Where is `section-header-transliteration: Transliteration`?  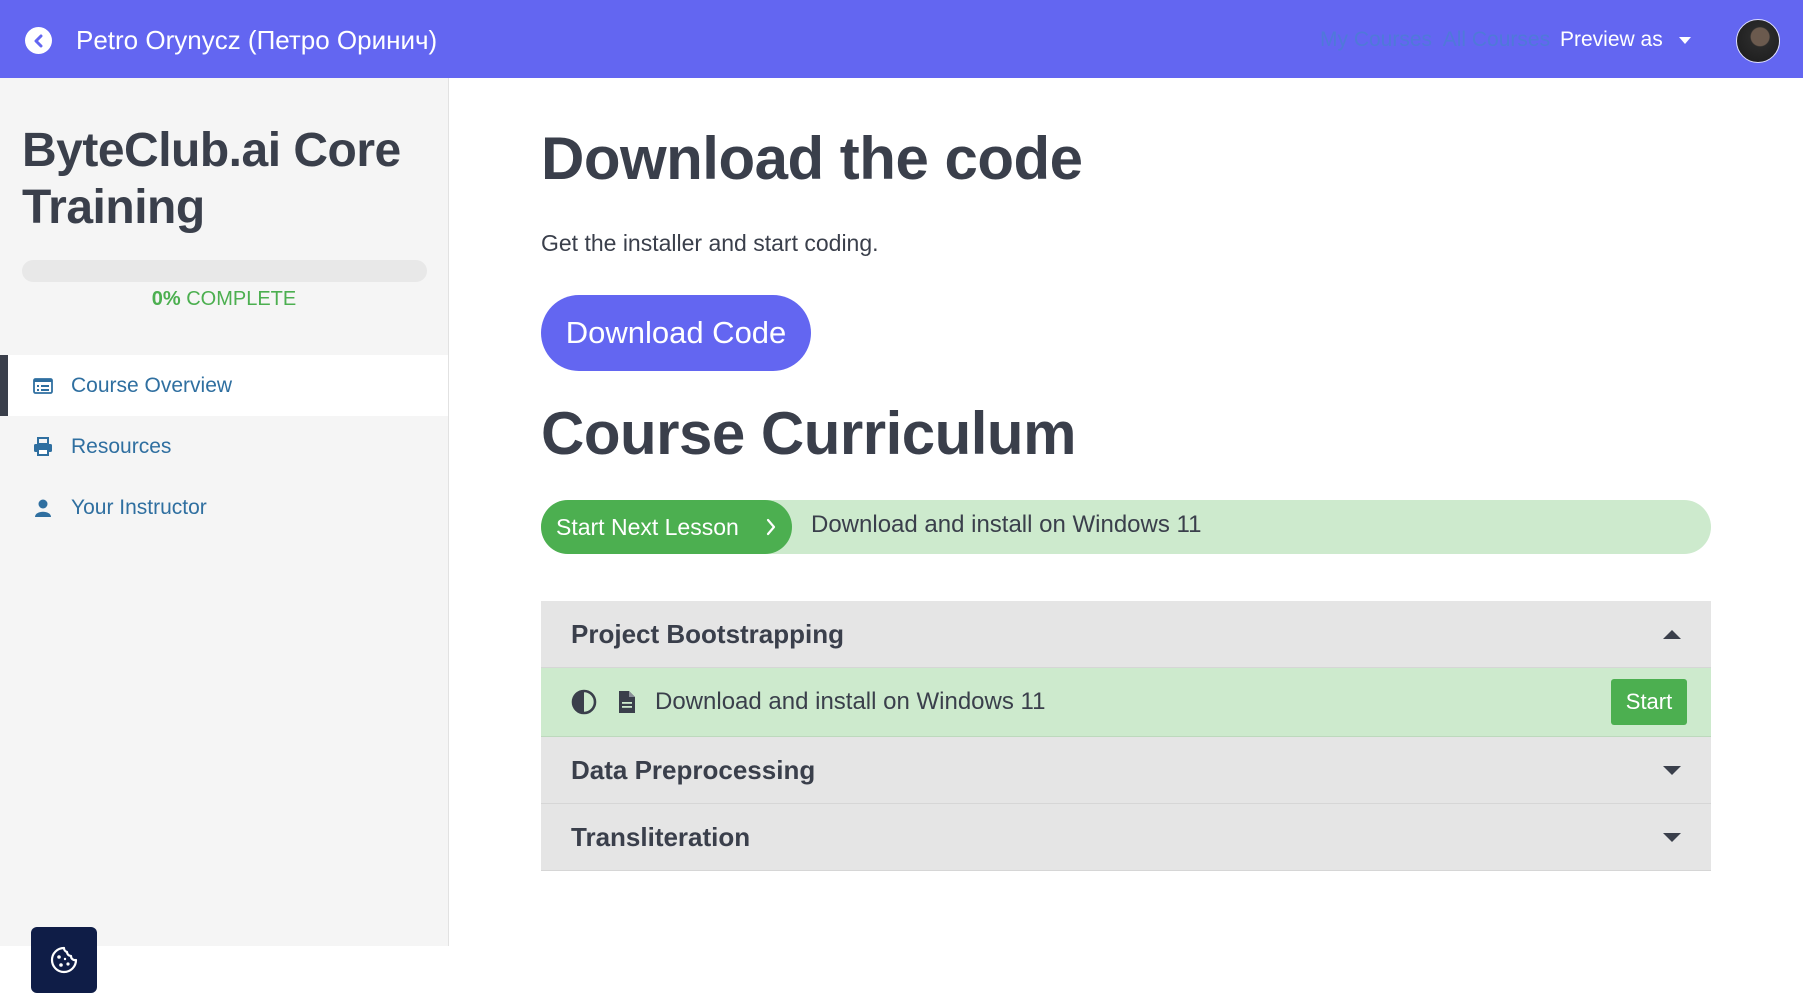
section-header-transliteration: Transliteration is located at coordinates (1126, 837).